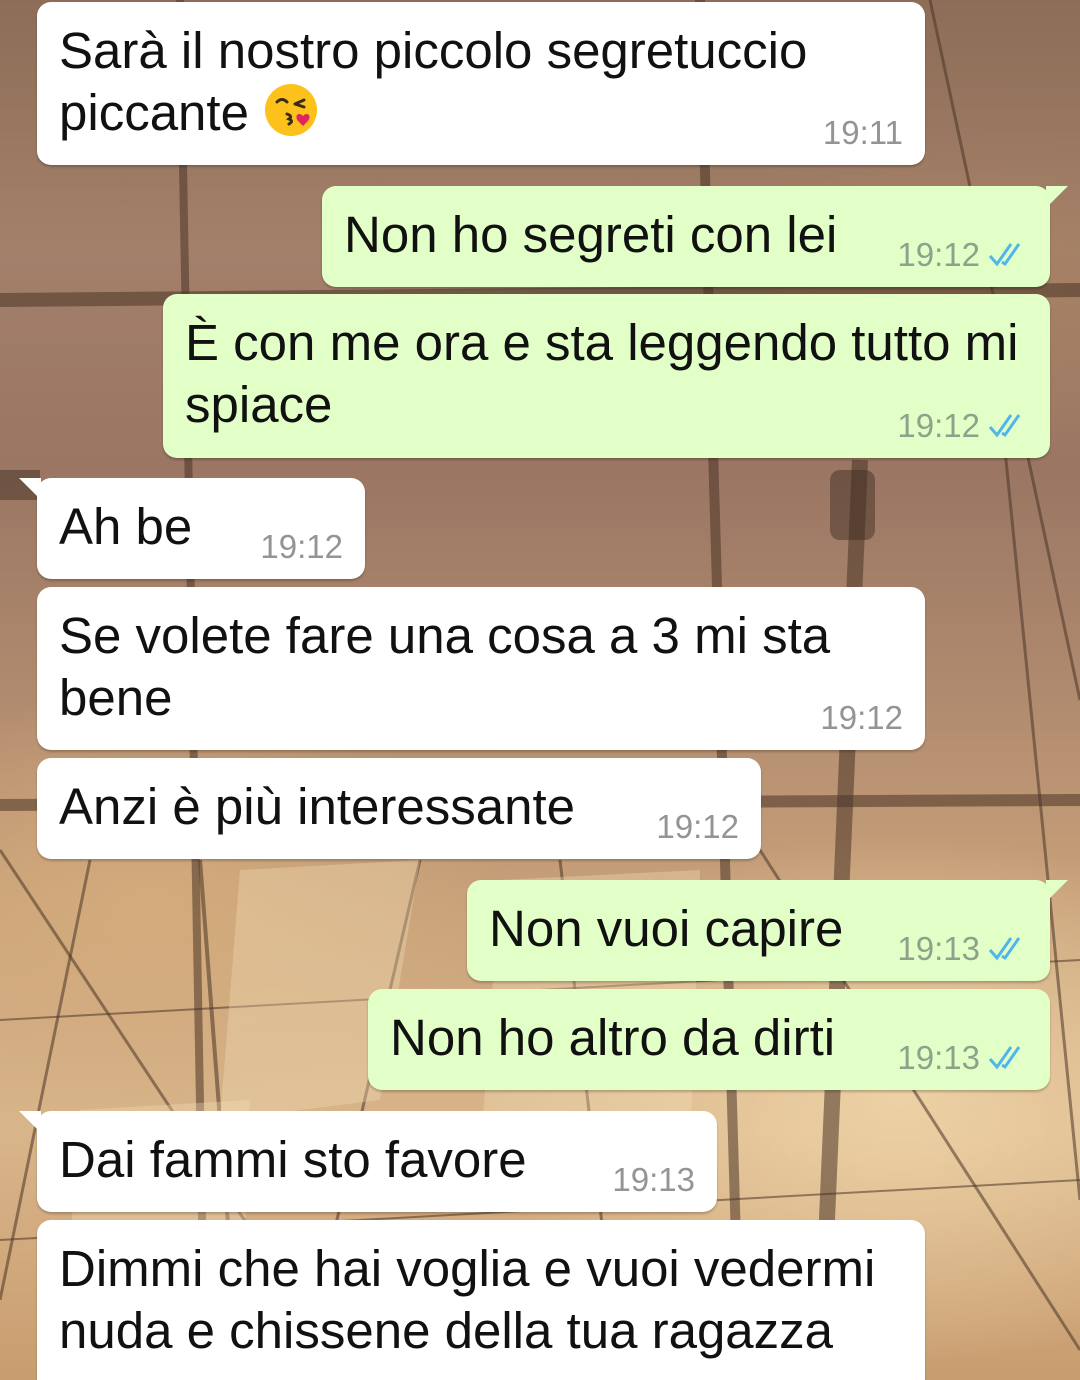 This screenshot has height=1380, width=1080. Describe the element at coordinates (293, 1159) in the screenshot. I see `message-text: Dai fammi sto favore` at that location.